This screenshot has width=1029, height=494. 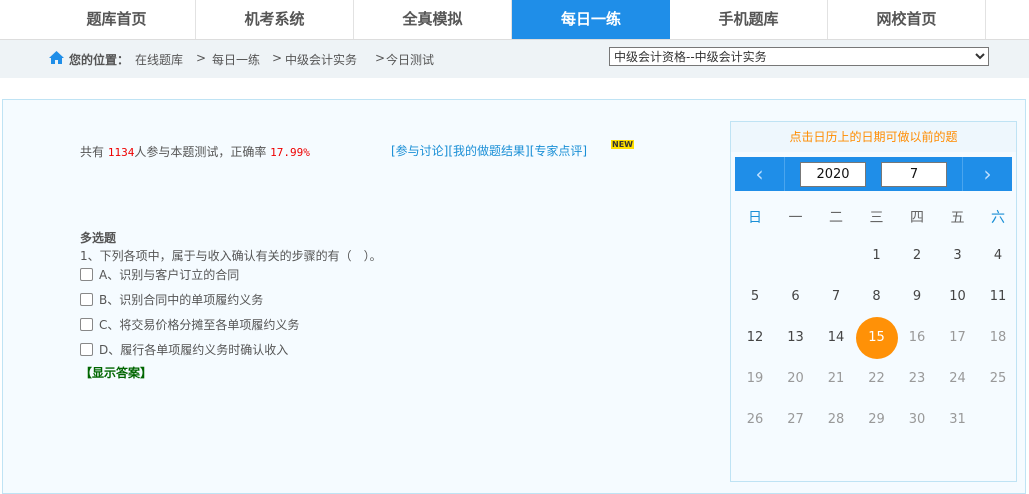 What do you see at coordinates (958, 297) in the screenshot?
I see `calendar-day: 10` at bounding box center [958, 297].